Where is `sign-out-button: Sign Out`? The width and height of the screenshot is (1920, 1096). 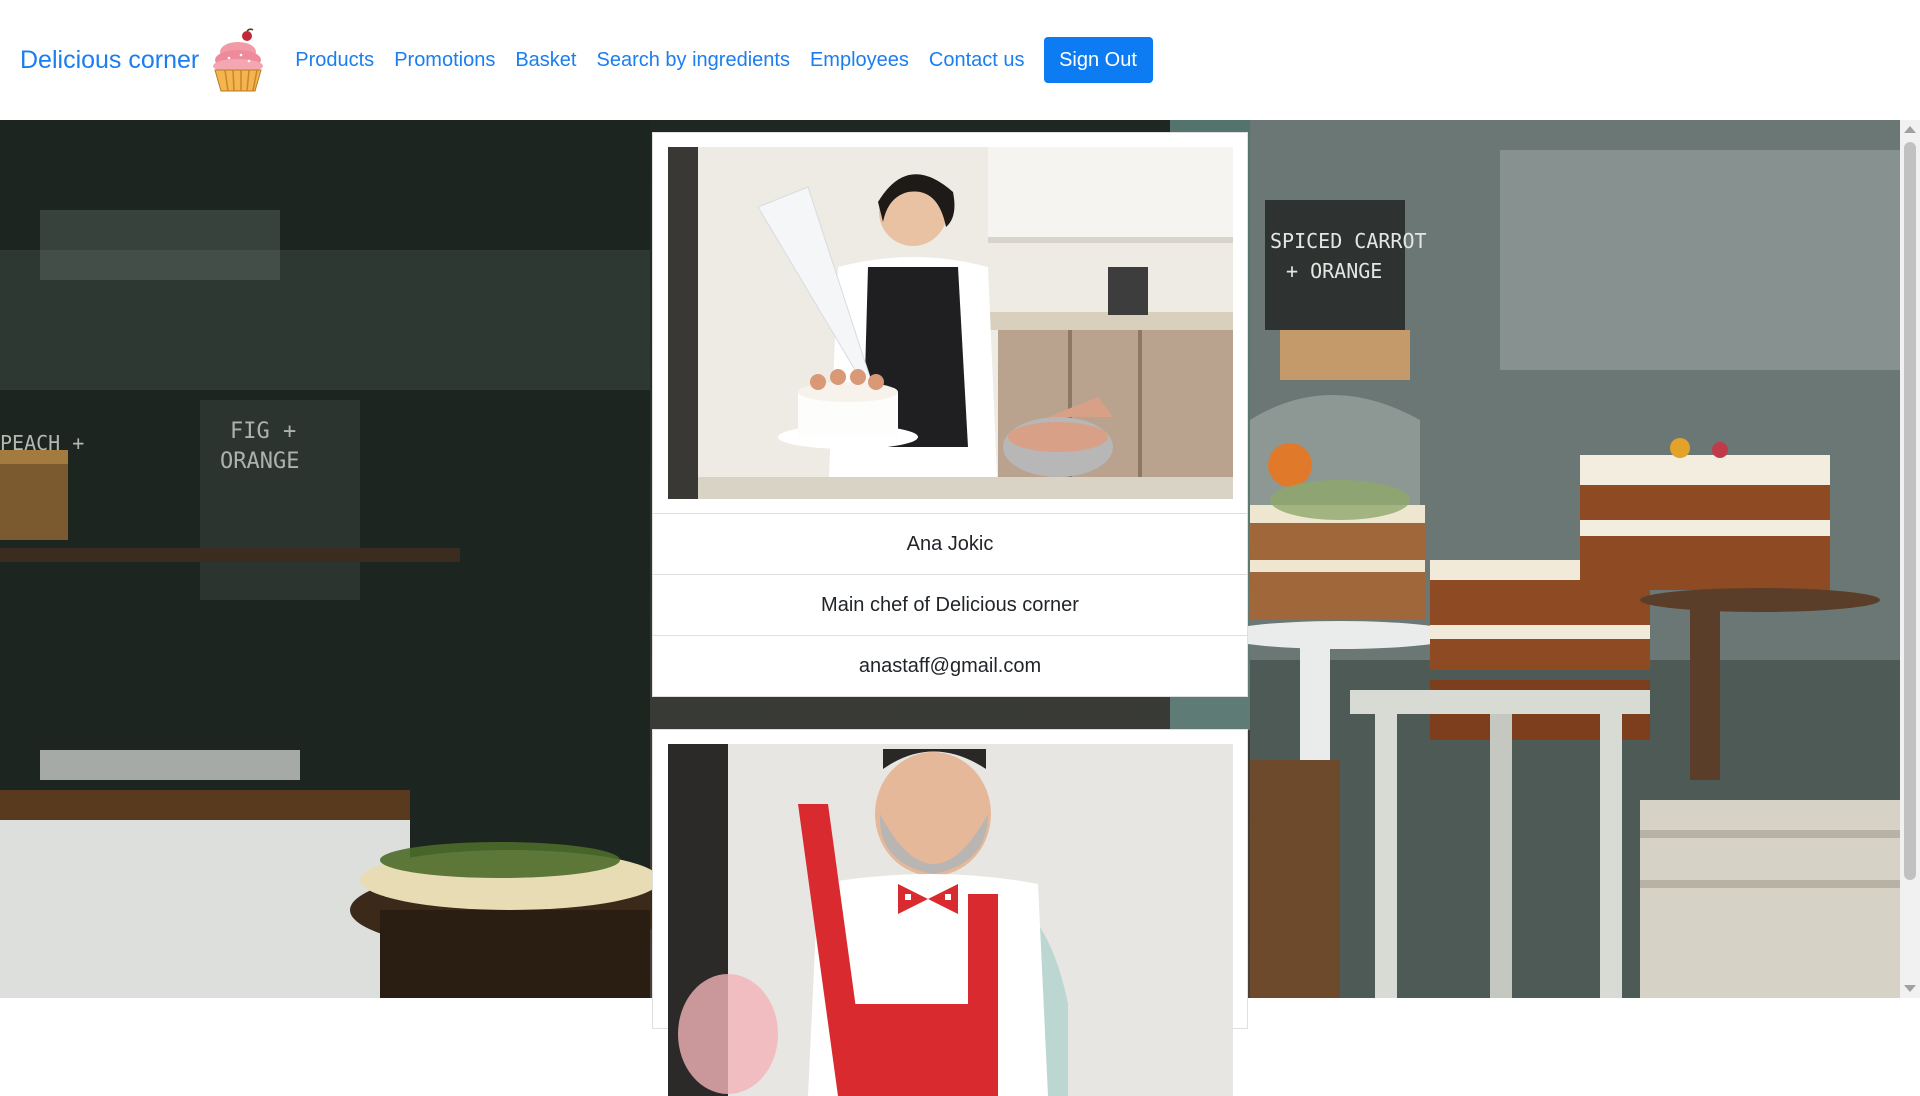
sign-out-button: Sign Out is located at coordinates (1098, 60).